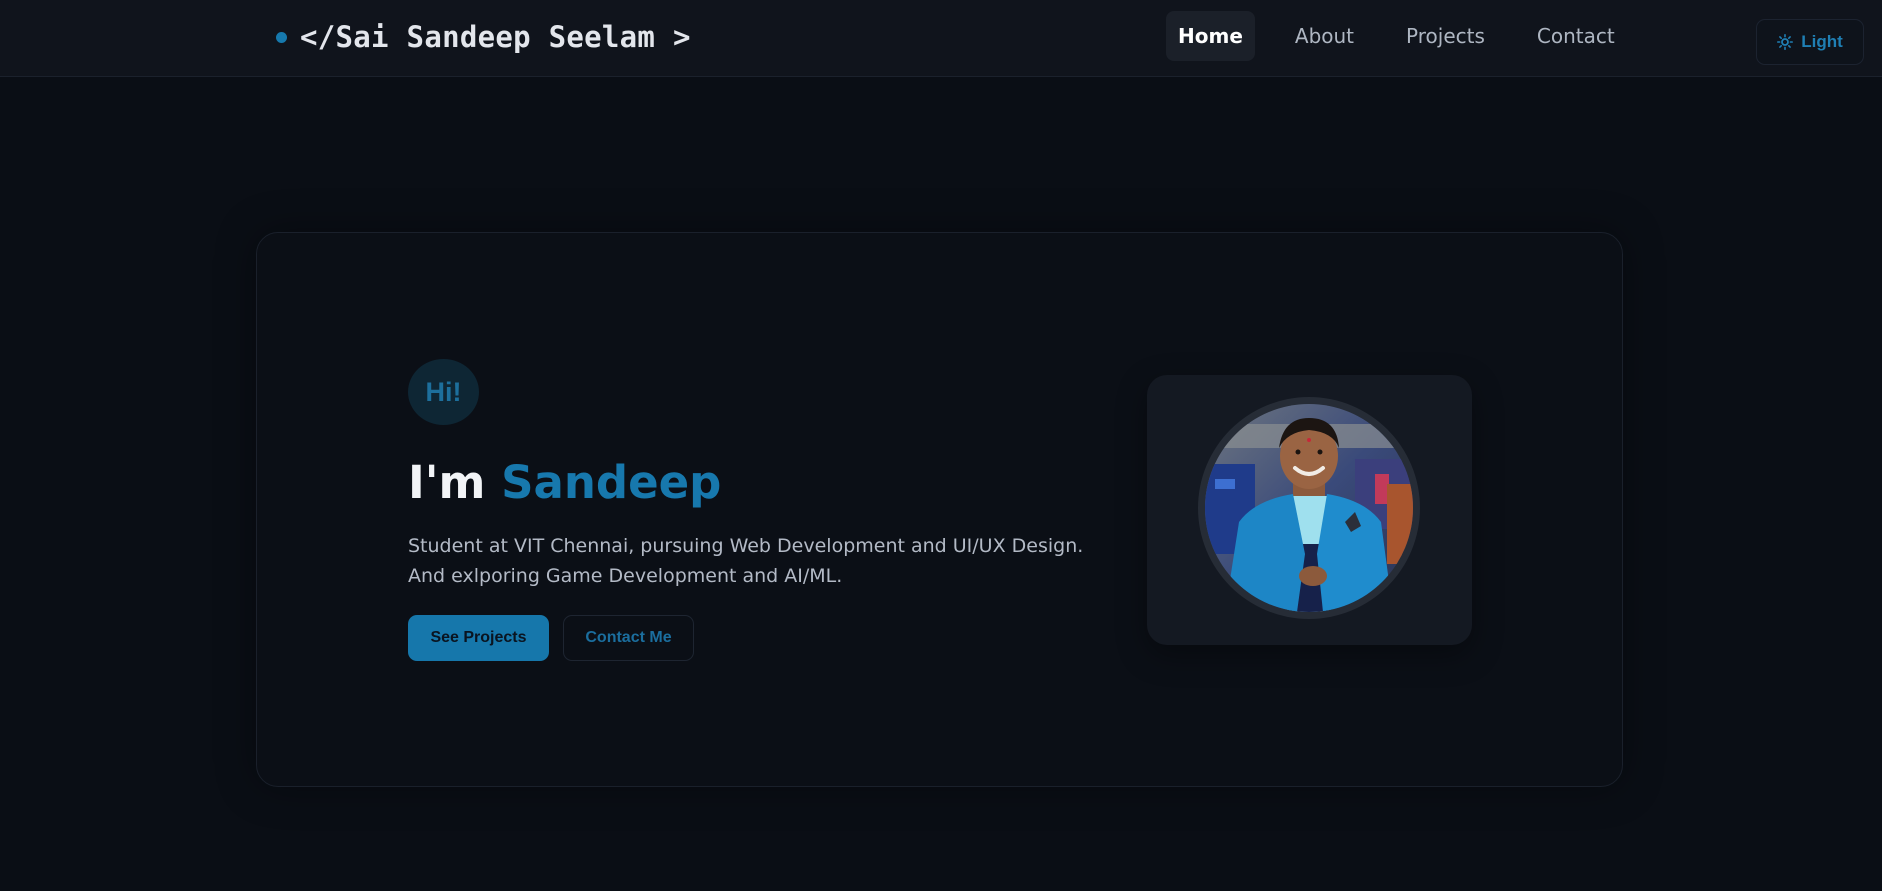  I want to click on contact-me-button: Contact Me, so click(628, 638).